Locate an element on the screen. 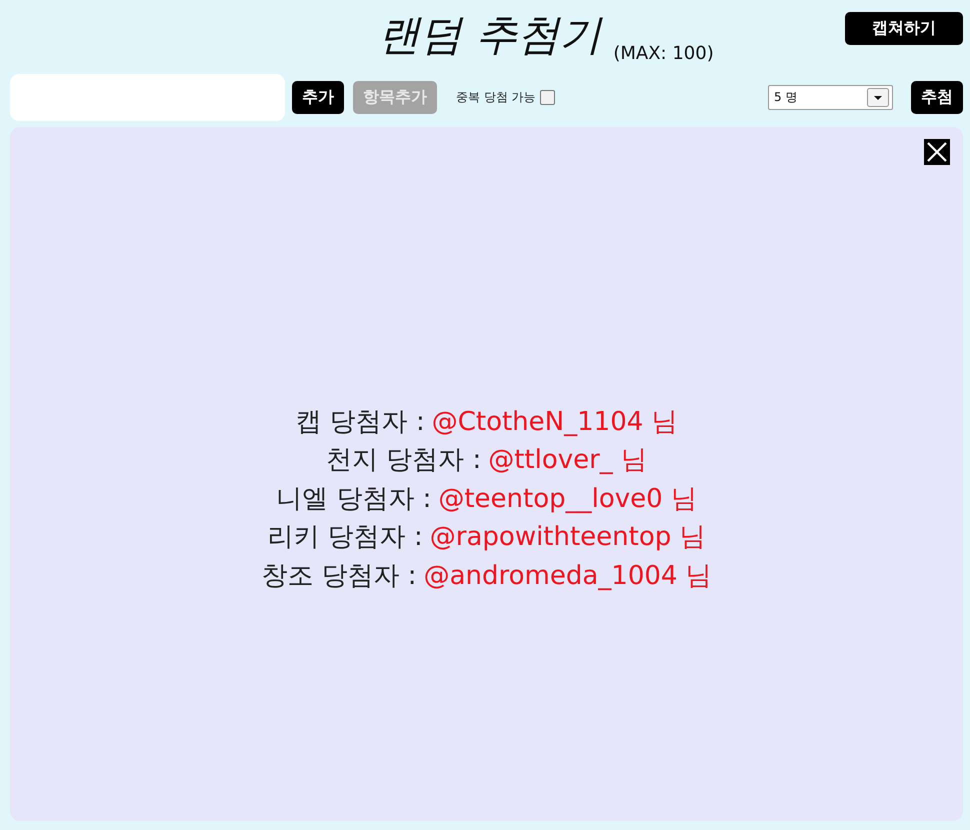  winner-label: 리키 당첨자 : is located at coordinates (345, 537).